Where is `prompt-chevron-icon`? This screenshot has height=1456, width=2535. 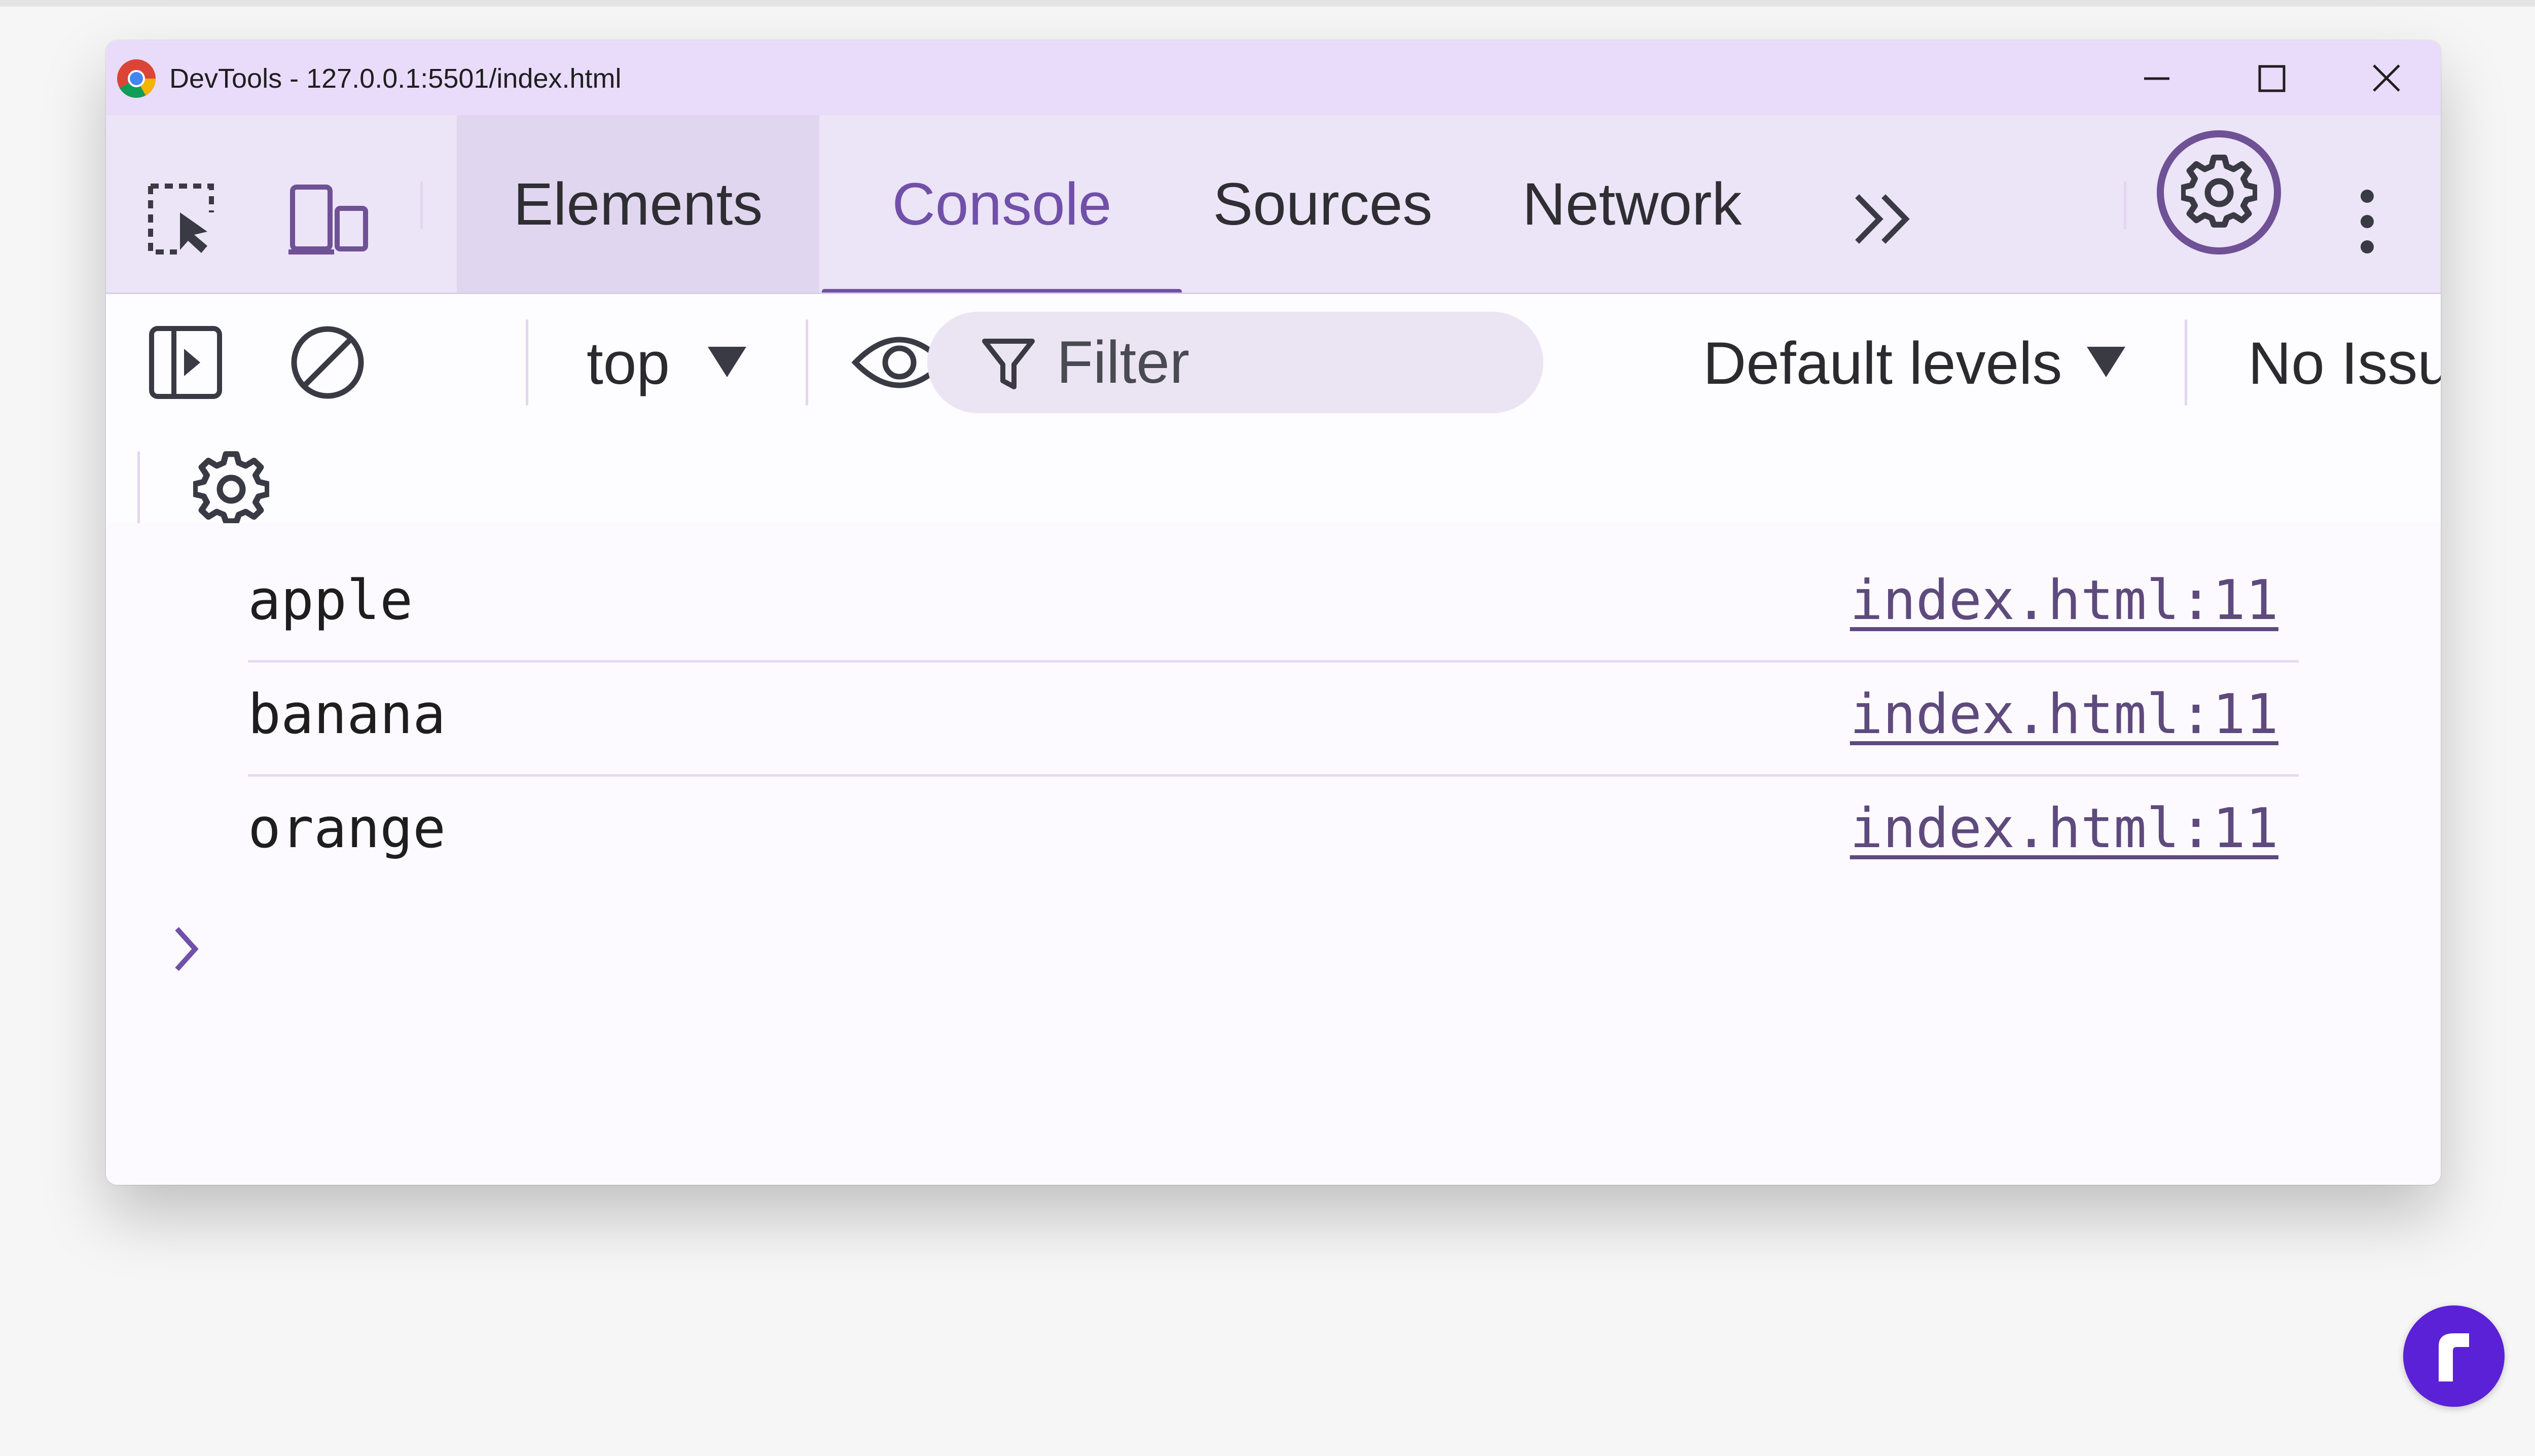
prompt-chevron-icon is located at coordinates (187, 949).